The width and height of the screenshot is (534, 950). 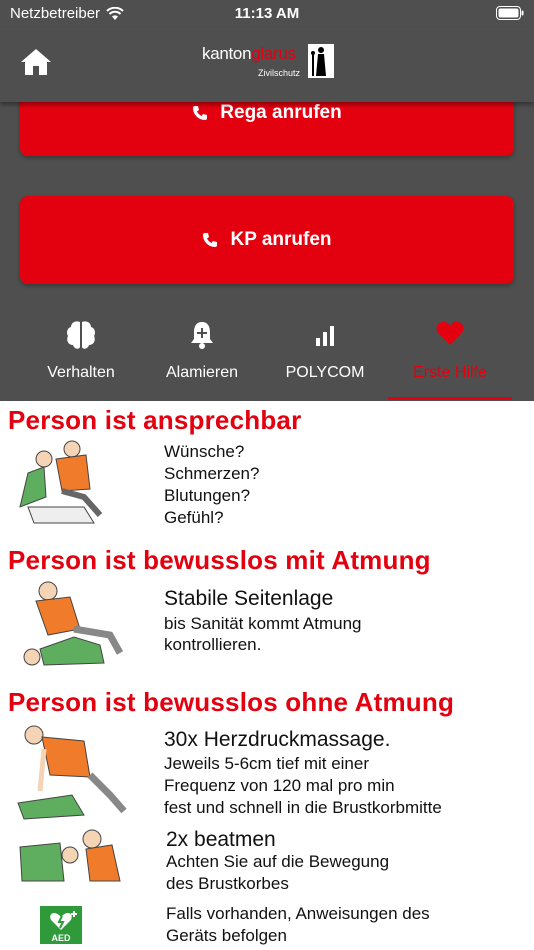 What do you see at coordinates (510, 15) in the screenshot?
I see `battery-icon` at bounding box center [510, 15].